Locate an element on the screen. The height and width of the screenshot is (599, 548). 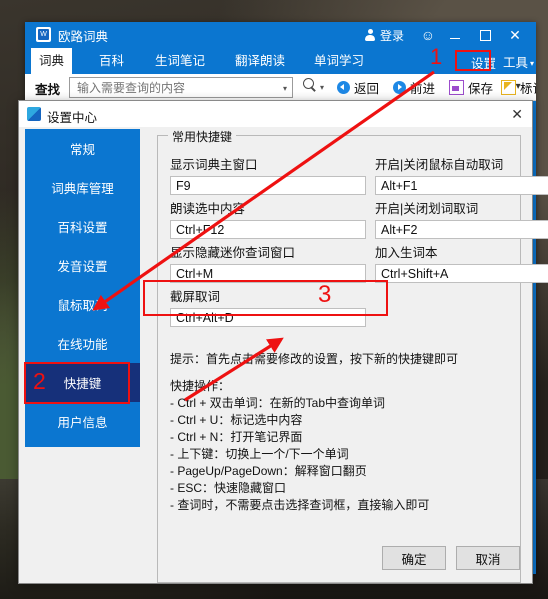
search-icon-handle is located at coordinates (313, 89).